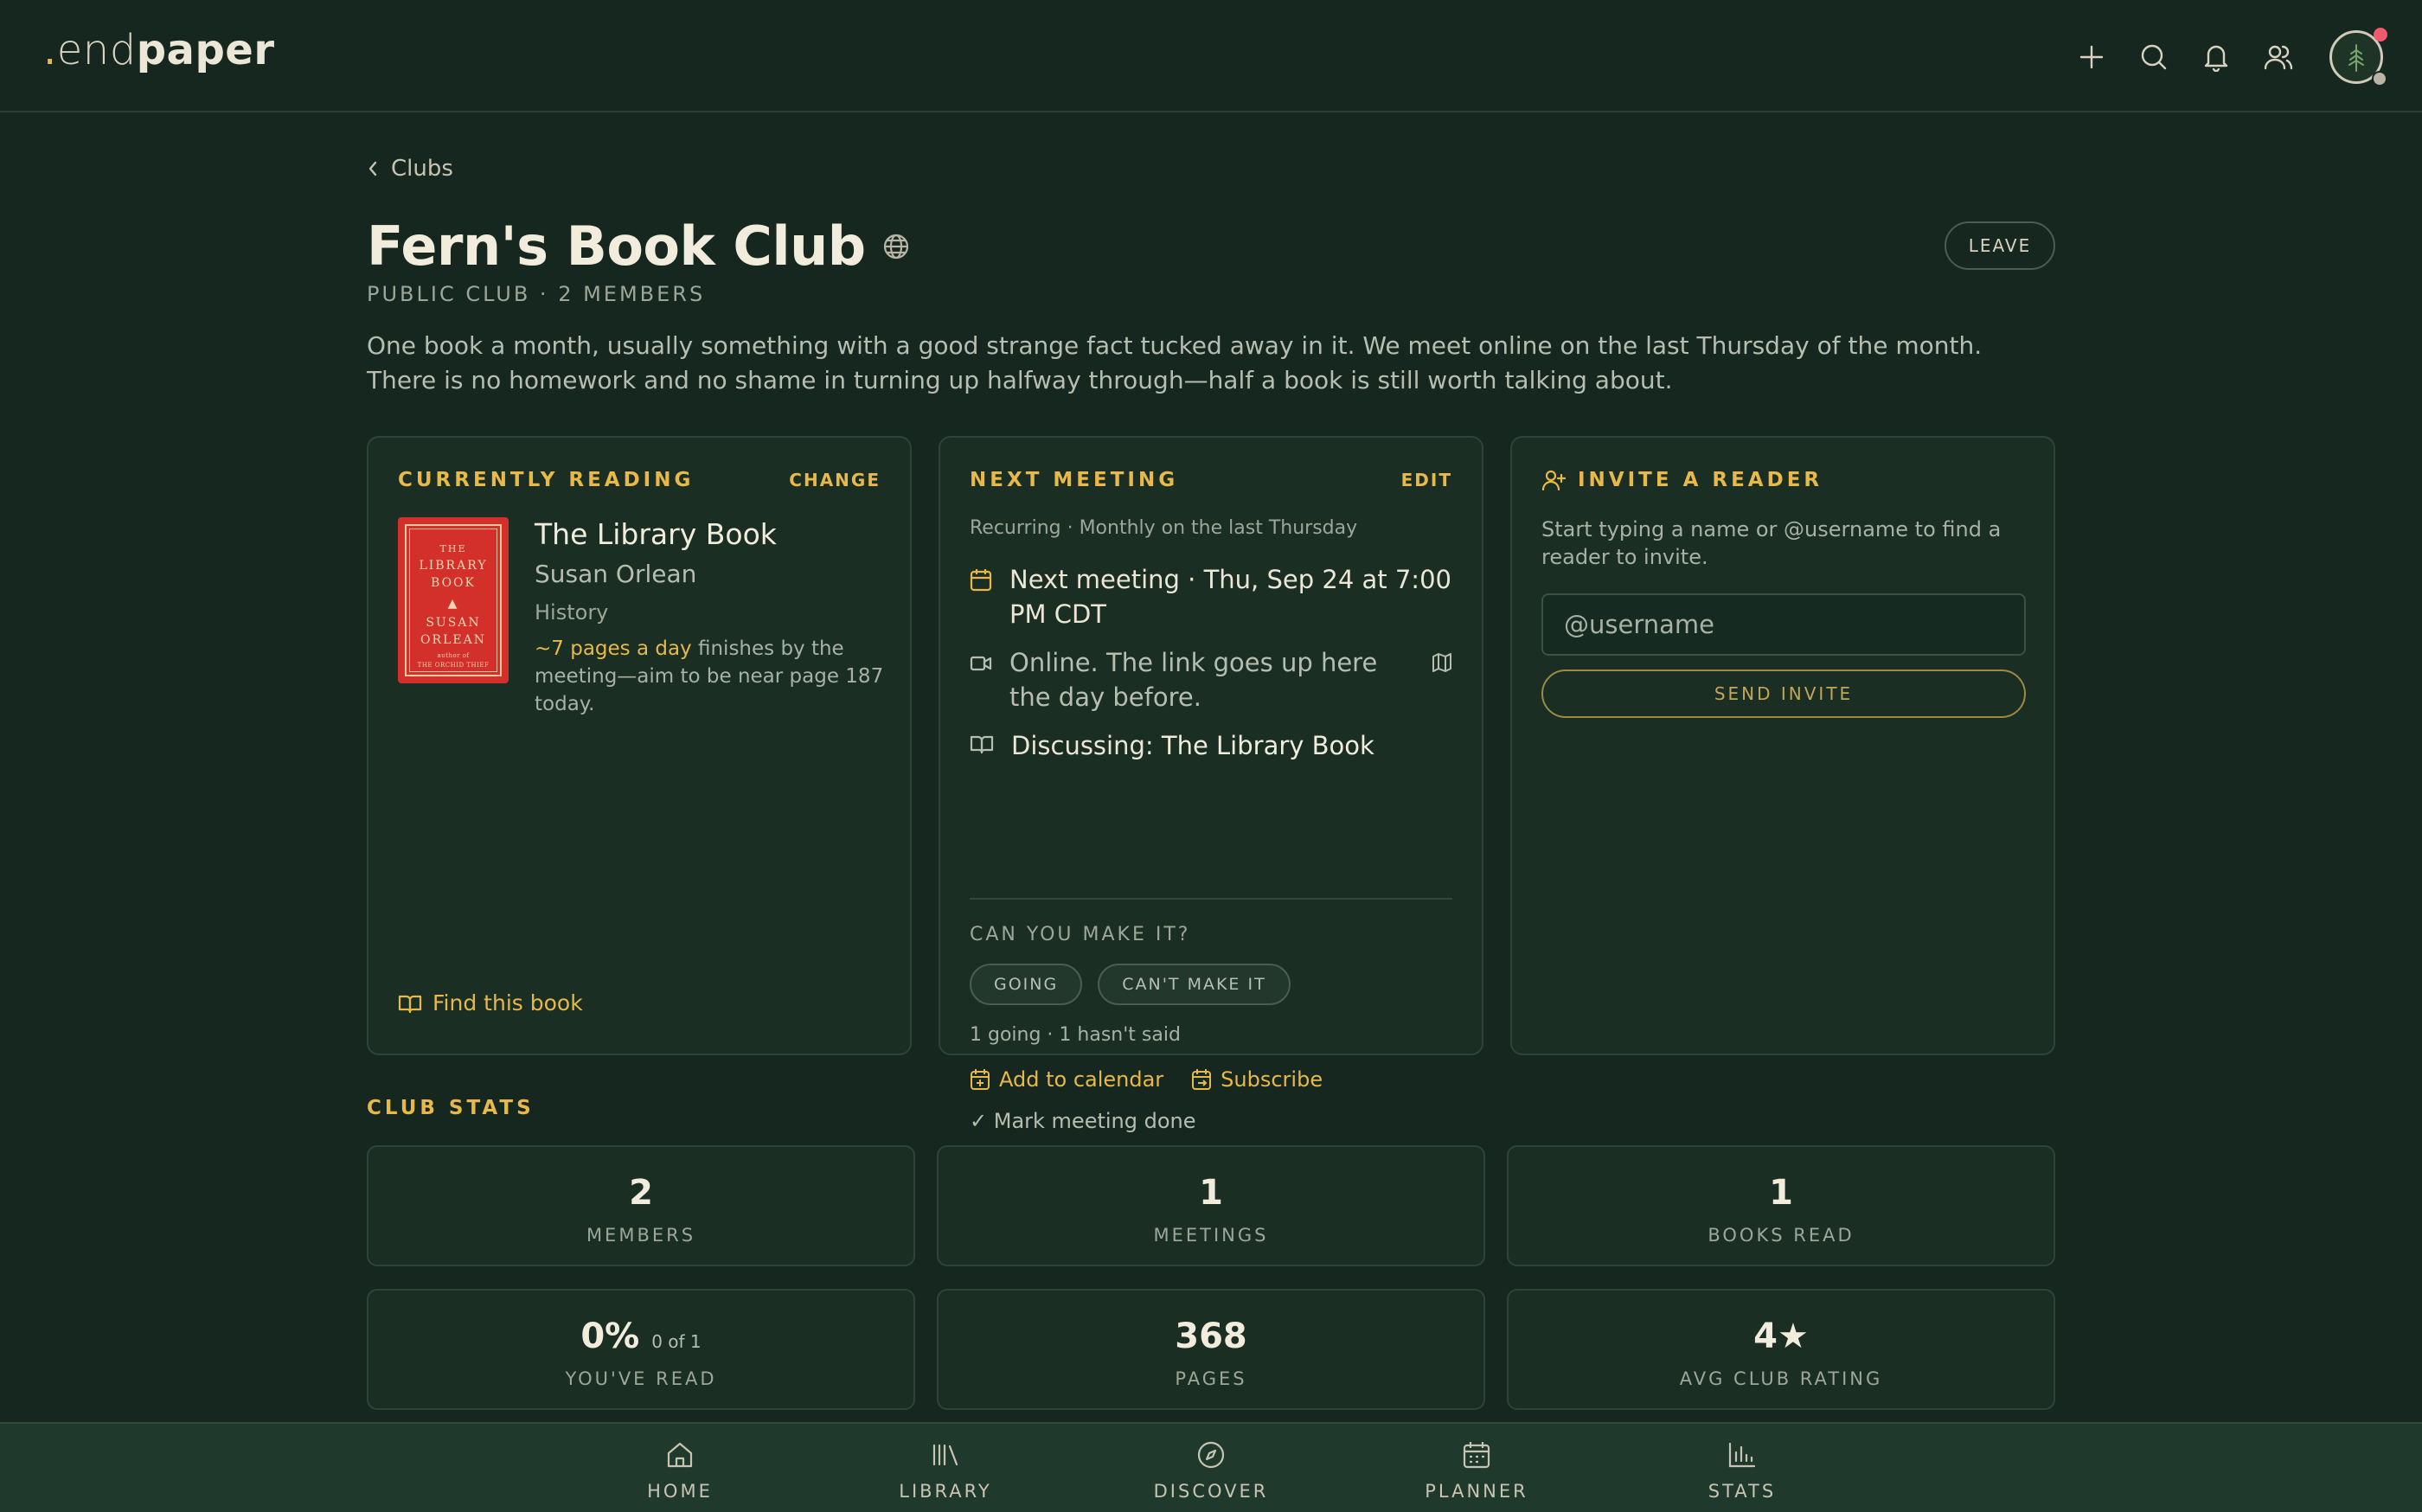 The width and height of the screenshot is (2422, 1512). I want to click on book-genre: History, so click(572, 612).